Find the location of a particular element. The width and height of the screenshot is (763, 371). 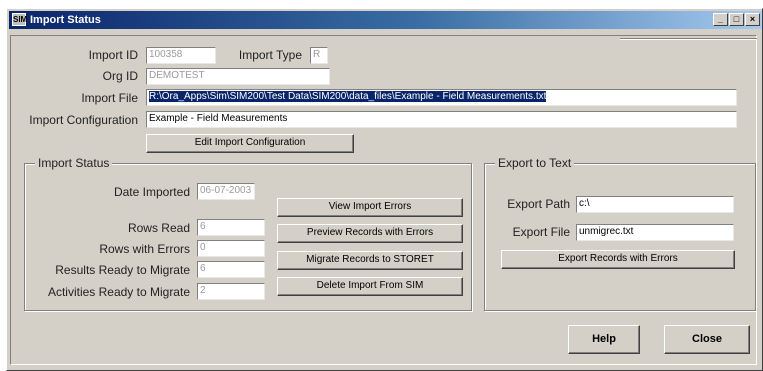

rows-errors-label: Rows with Errors is located at coordinates (144, 249).